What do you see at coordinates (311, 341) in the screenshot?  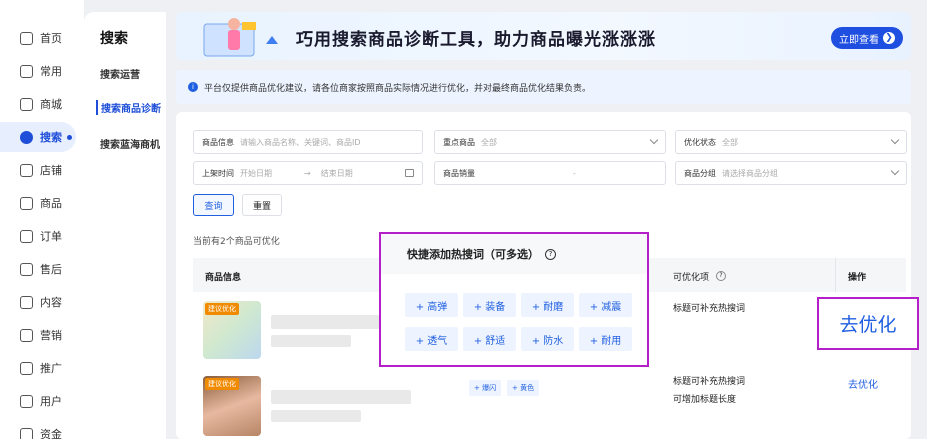 I see `blurred-subtitle` at bounding box center [311, 341].